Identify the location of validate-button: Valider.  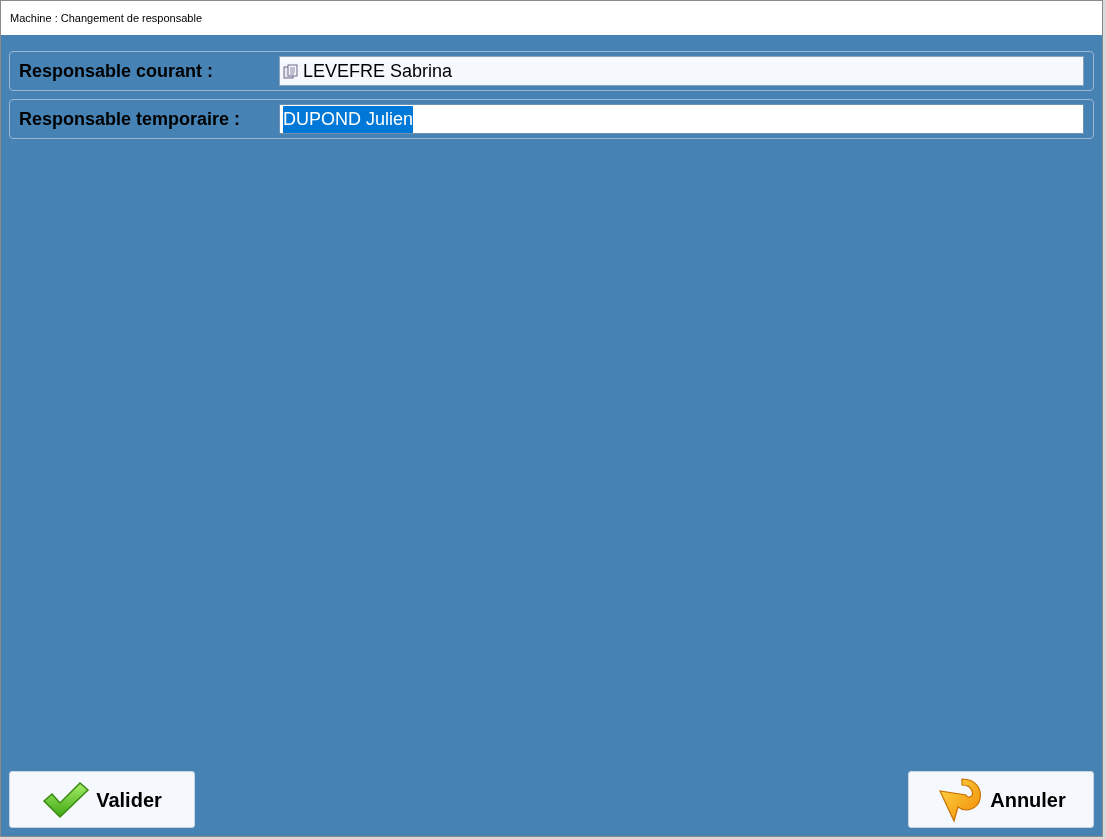
(102, 799).